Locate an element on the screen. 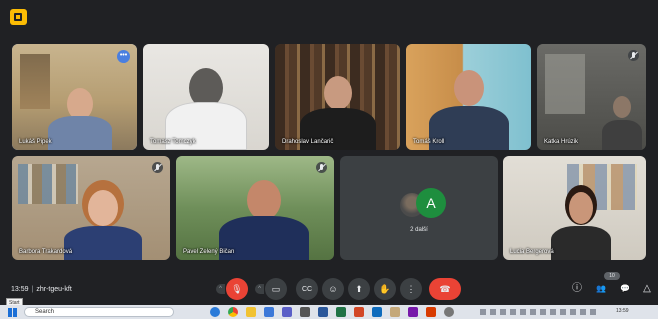 This screenshot has height=319, width=658. camera-options-caret-icon: ^ is located at coordinates (259, 289).